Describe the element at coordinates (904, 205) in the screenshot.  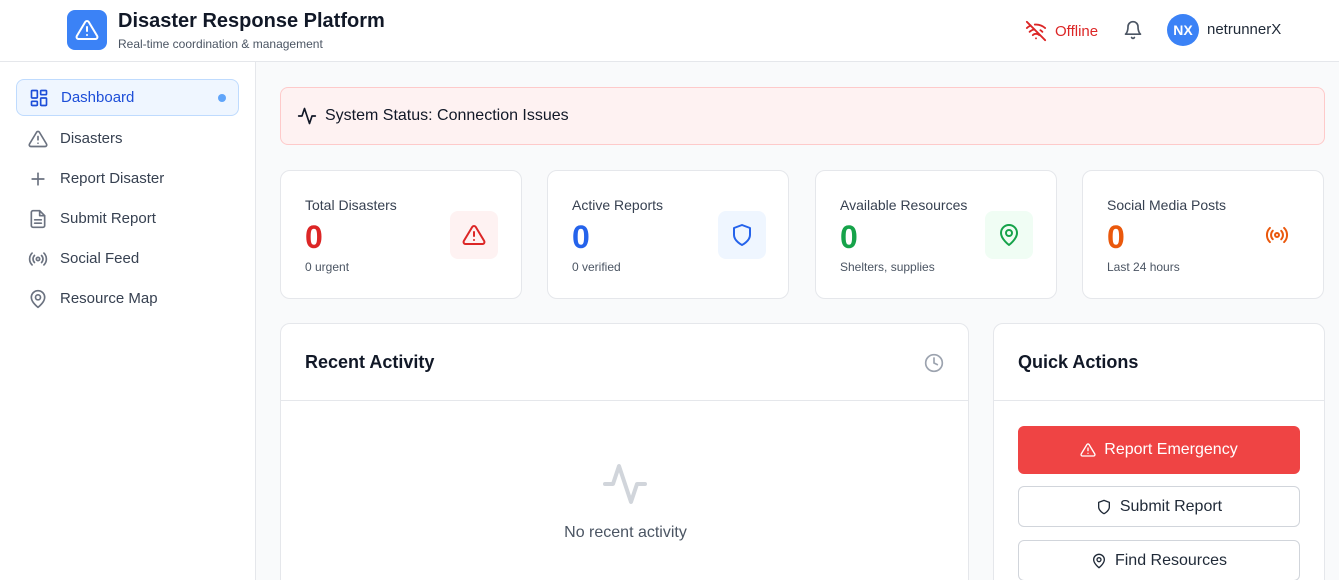
I see `stat-label: Available Resources` at that location.